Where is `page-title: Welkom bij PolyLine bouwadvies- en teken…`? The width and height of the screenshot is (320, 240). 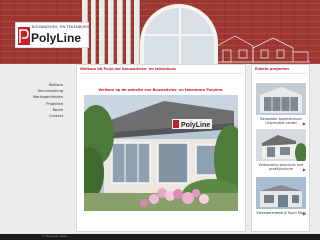 page-title: Welkom bij PolyLine bouwadvies- en teken… is located at coordinates (128, 69).